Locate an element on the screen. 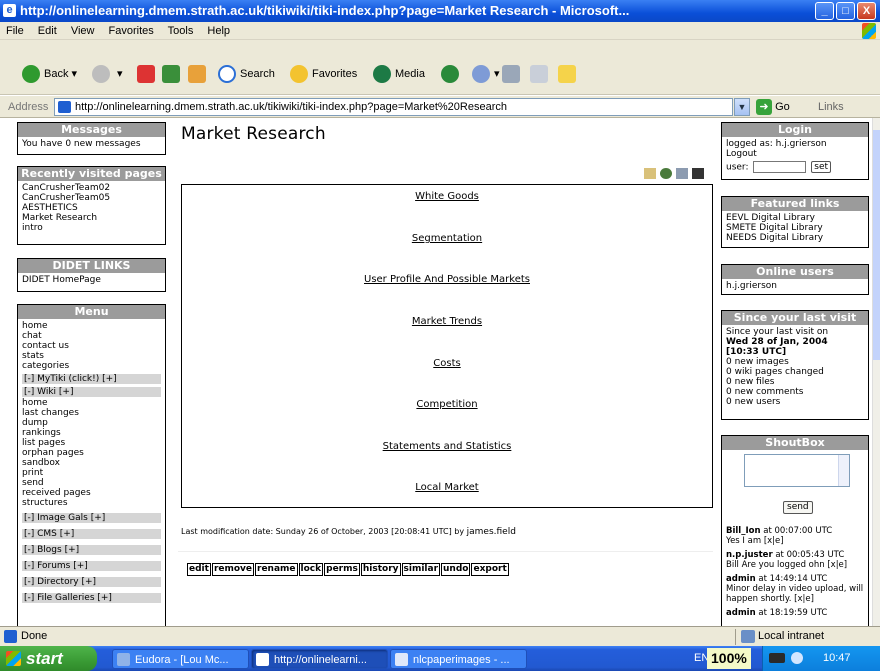  perms-button: perms is located at coordinates (342, 569).